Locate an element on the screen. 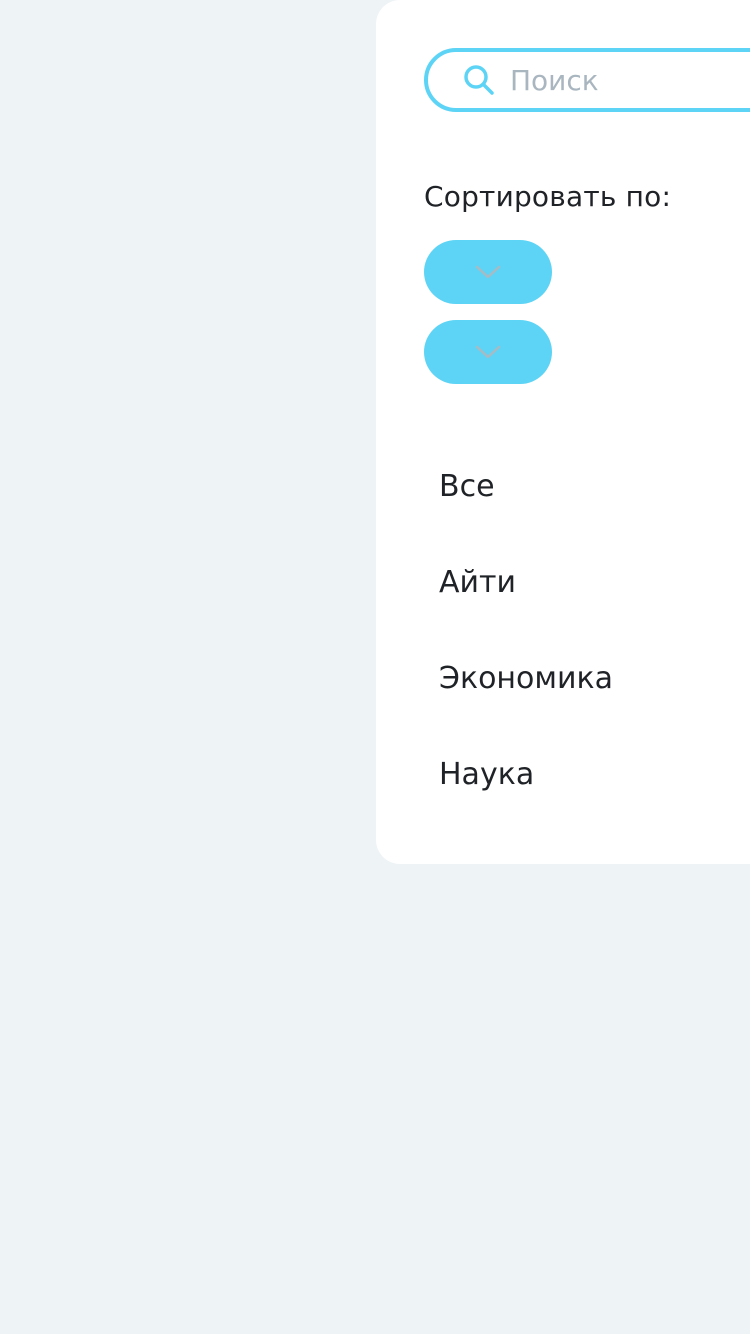 Image resolution: width=750 pixels, height=1334 pixels. category-list: Все Айти Экономика Наука is located at coordinates (526, 658).